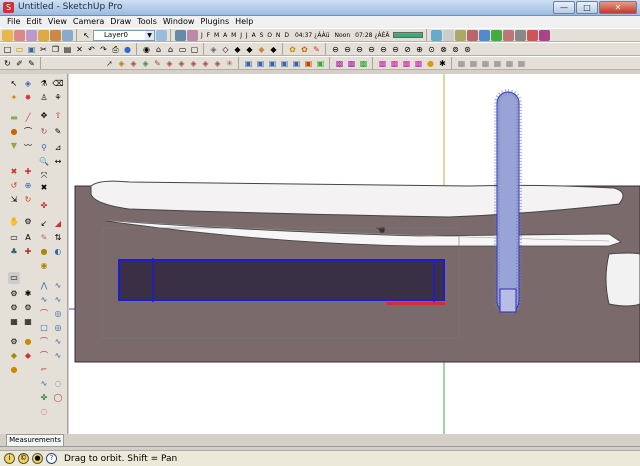 Image resolution: width=640 pixels, height=466 pixels. I want to click on smoove-icon: ⊖, so click(359, 49).